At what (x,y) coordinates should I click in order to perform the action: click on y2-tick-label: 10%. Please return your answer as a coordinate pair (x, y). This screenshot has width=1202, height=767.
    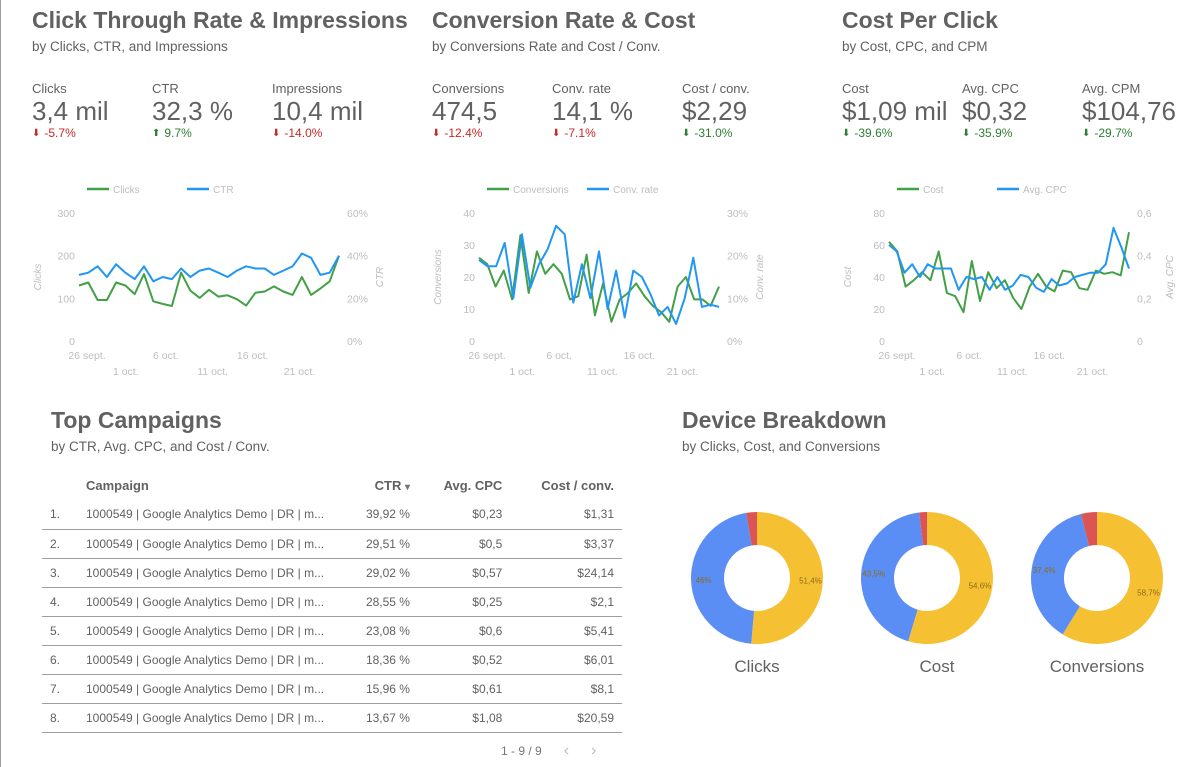
    Looking at the image, I should click on (737, 299).